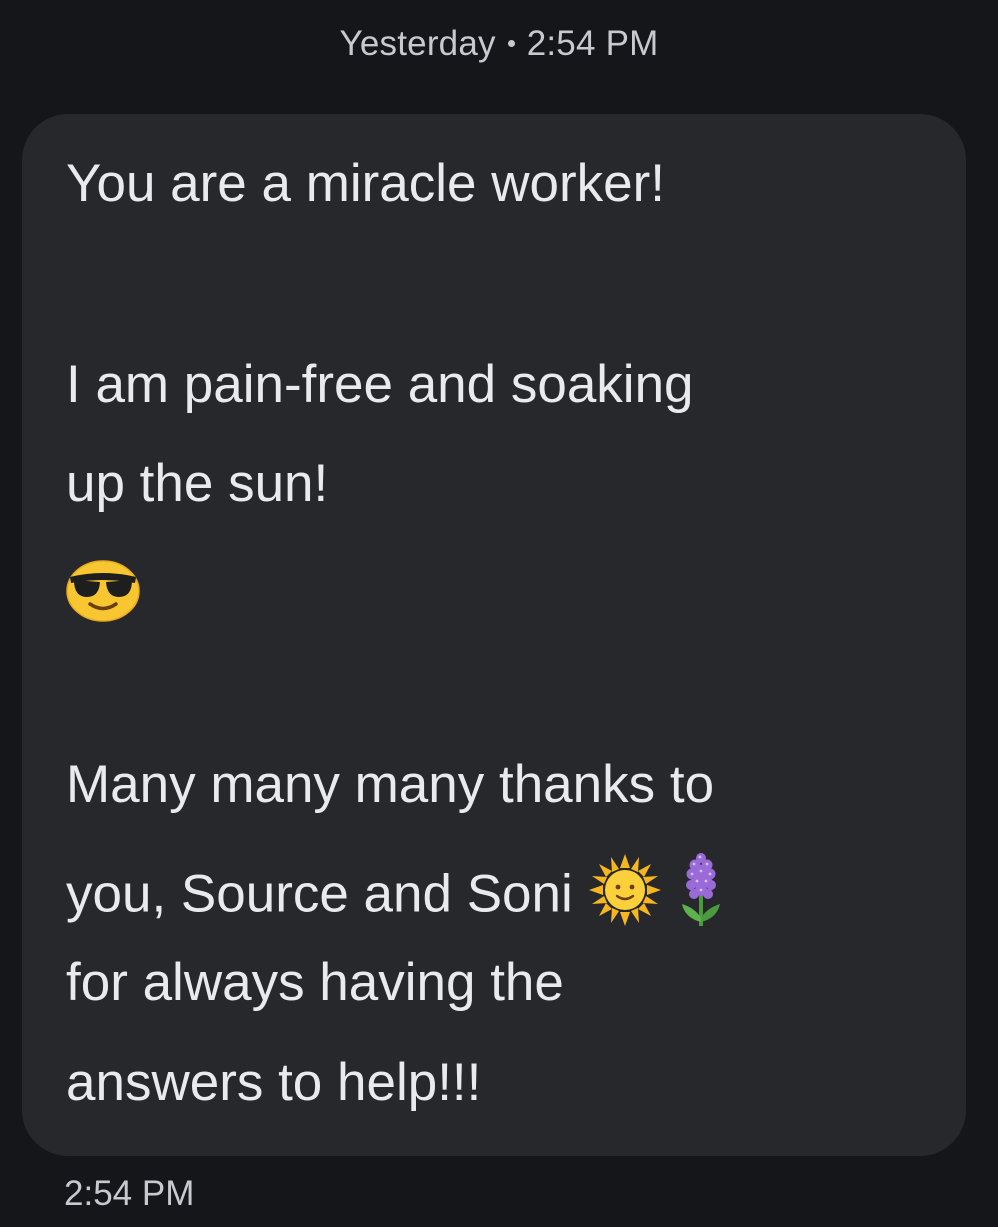 The height and width of the screenshot is (1227, 998). What do you see at coordinates (499, 44) in the screenshot?
I see `date-separator: Yesterday 2:54 PM` at bounding box center [499, 44].